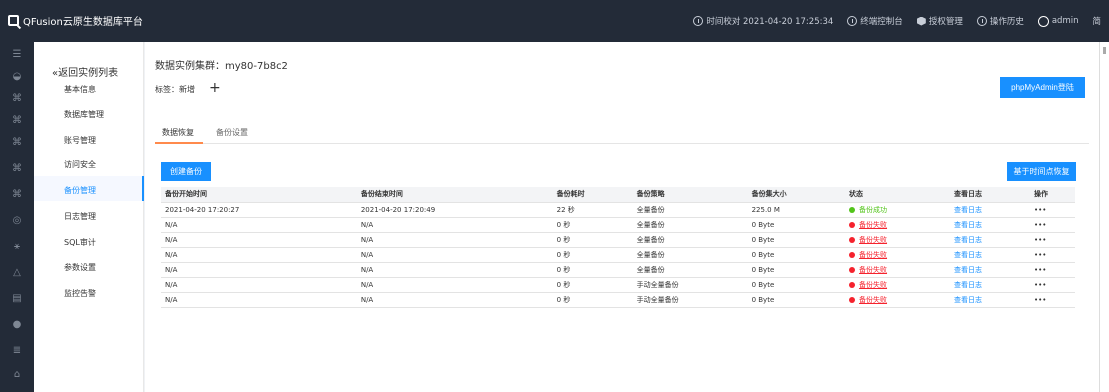 This screenshot has width=1109, height=392. I want to click on cluster-title: 数据实例集群：my80-7b8c2, so click(221, 66).